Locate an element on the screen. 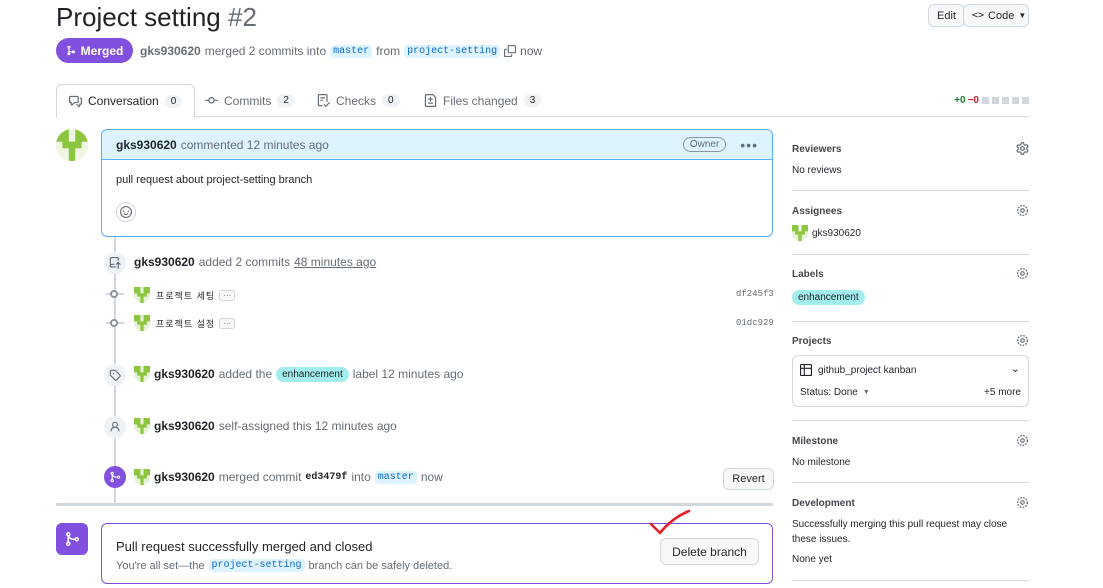 Image resolution: width=1103 pixels, height=588 pixels. red-checkmark-annotation is located at coordinates (670, 522).